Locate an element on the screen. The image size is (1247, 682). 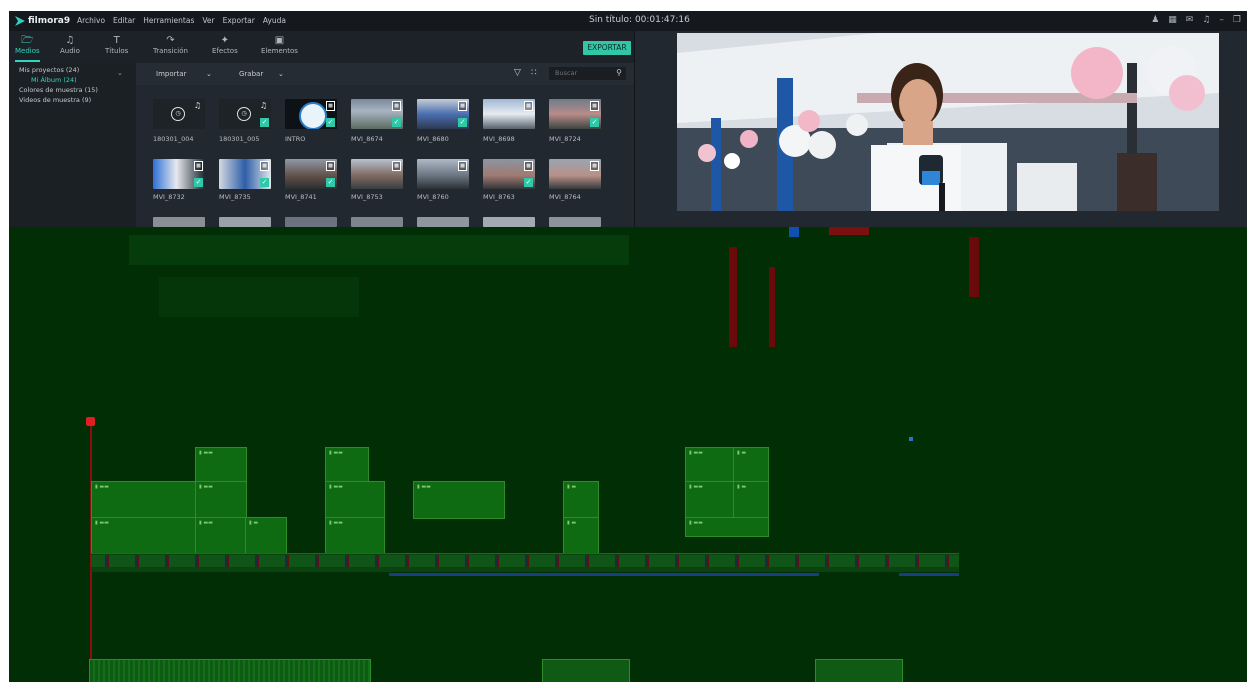
tab-medios: 🗁 Medios is located at coordinates (27, 48).